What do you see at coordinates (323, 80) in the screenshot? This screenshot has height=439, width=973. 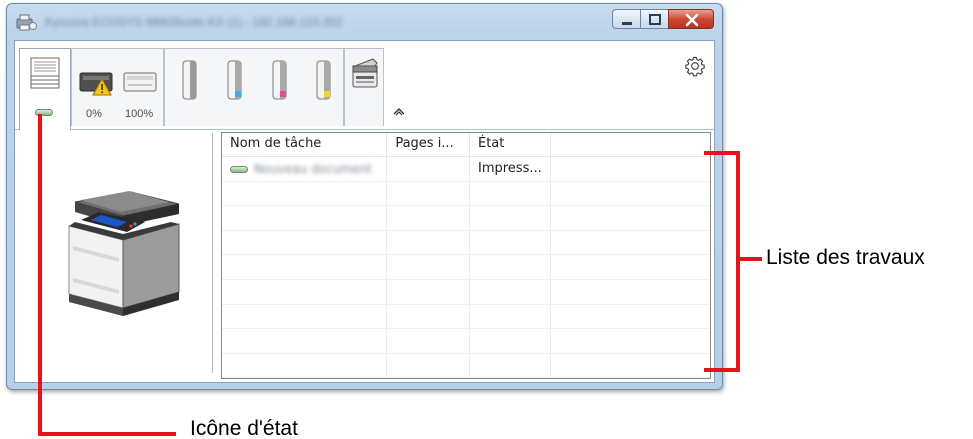 I see `toner-cartridge-yellow-icon` at bounding box center [323, 80].